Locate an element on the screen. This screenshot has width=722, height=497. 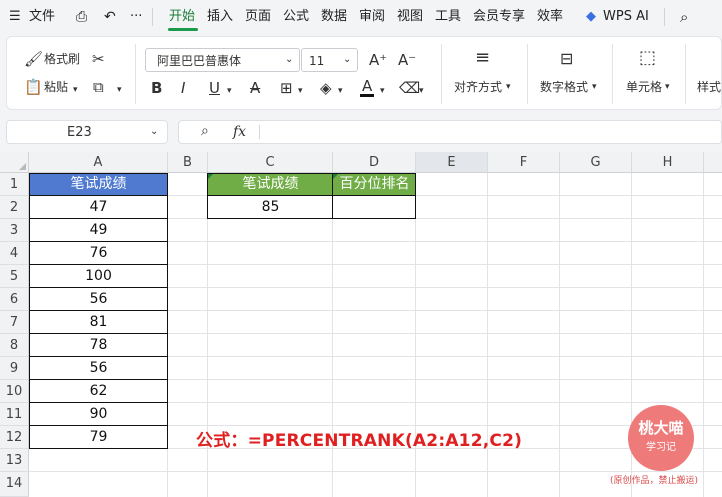
decrease-font-icon: A⁻ is located at coordinates (407, 60).